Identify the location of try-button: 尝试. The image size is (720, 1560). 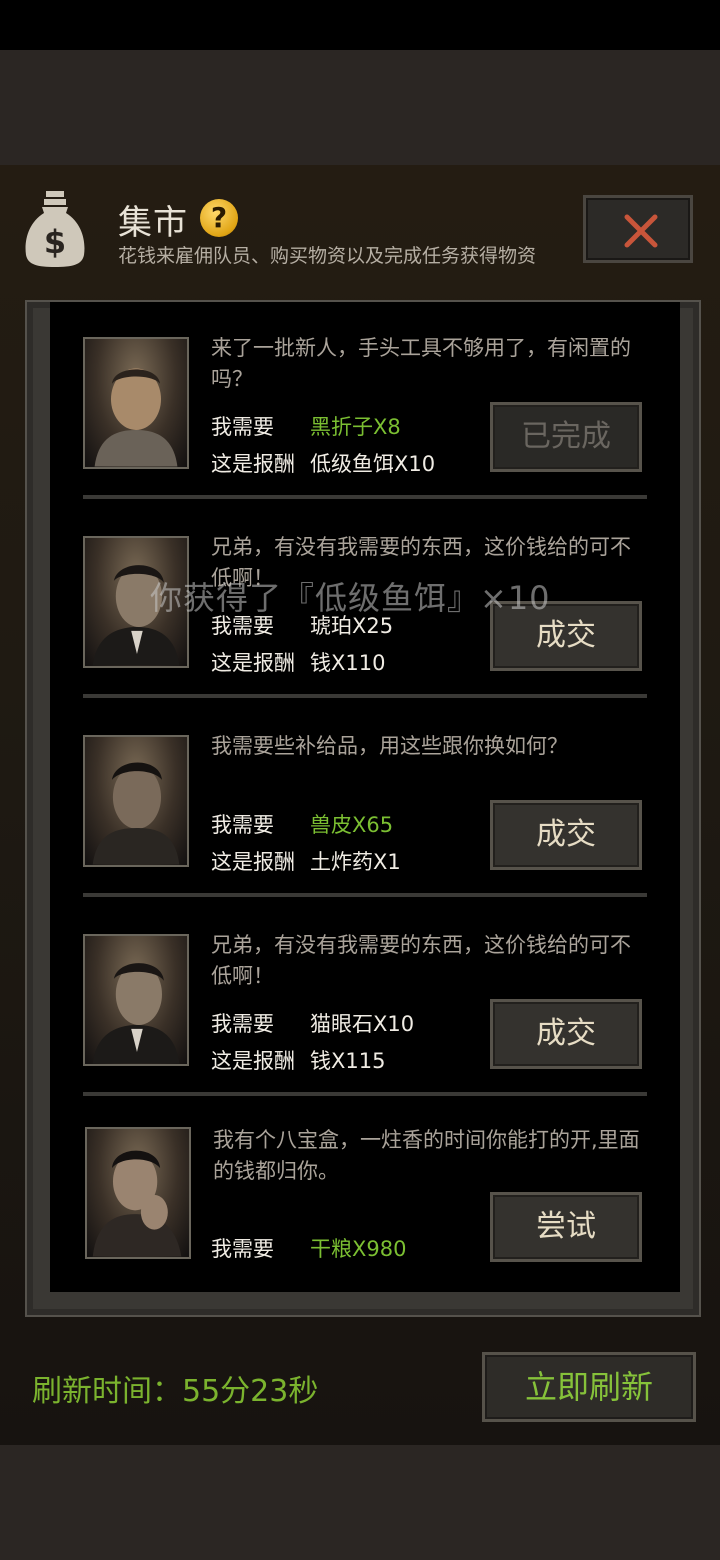
(566, 1227).